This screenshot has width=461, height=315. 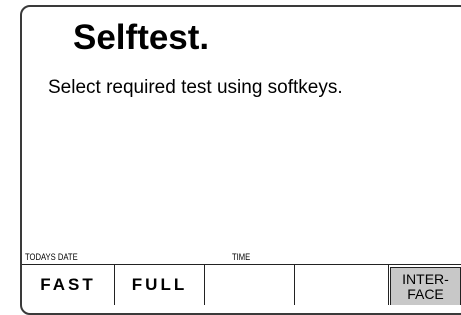 I want to click on todays-date-label: TODAYS DATE, so click(x=51, y=257).